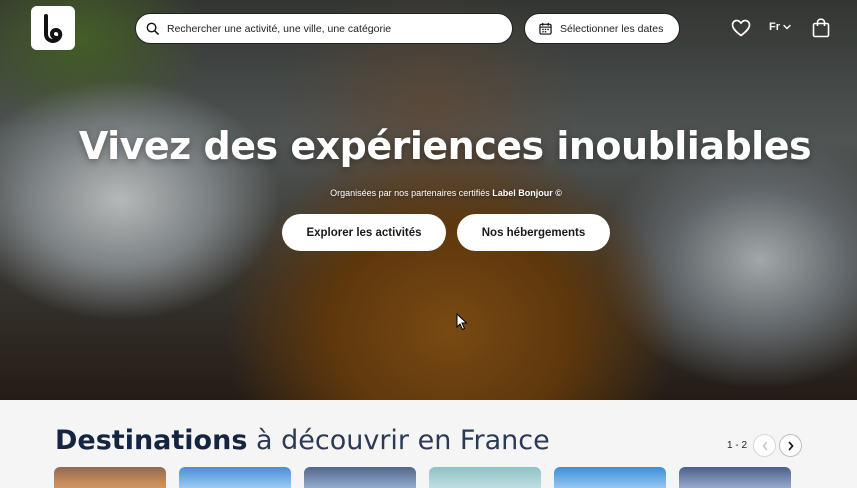  I want to click on explore-activities-button: Explorer les activités, so click(364, 232).